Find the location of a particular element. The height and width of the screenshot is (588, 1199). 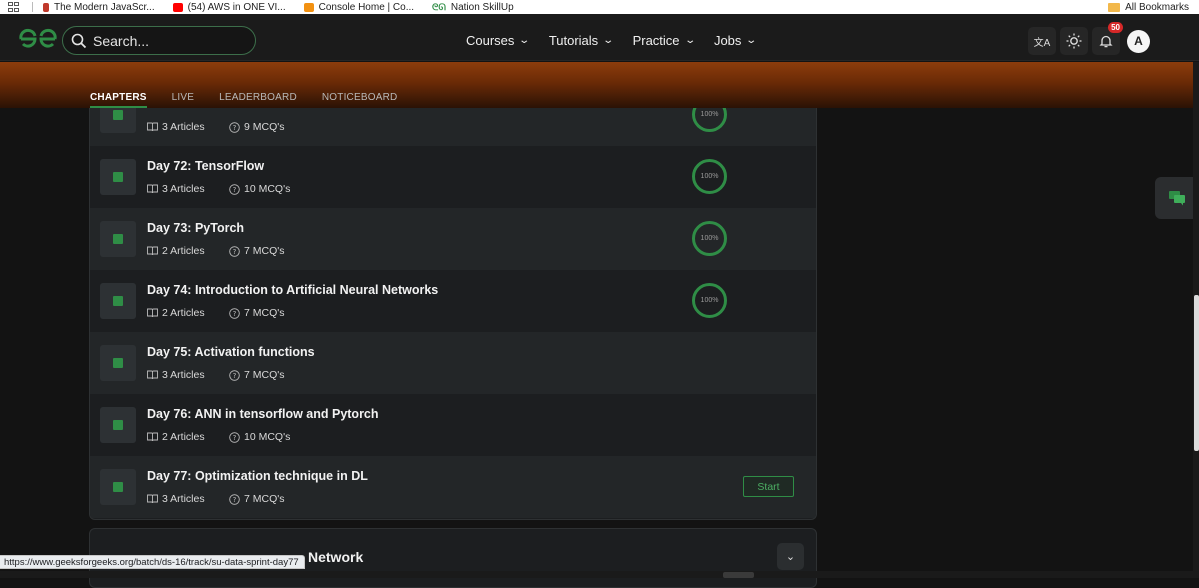

section-title-text: Network is located at coordinates (336, 557).